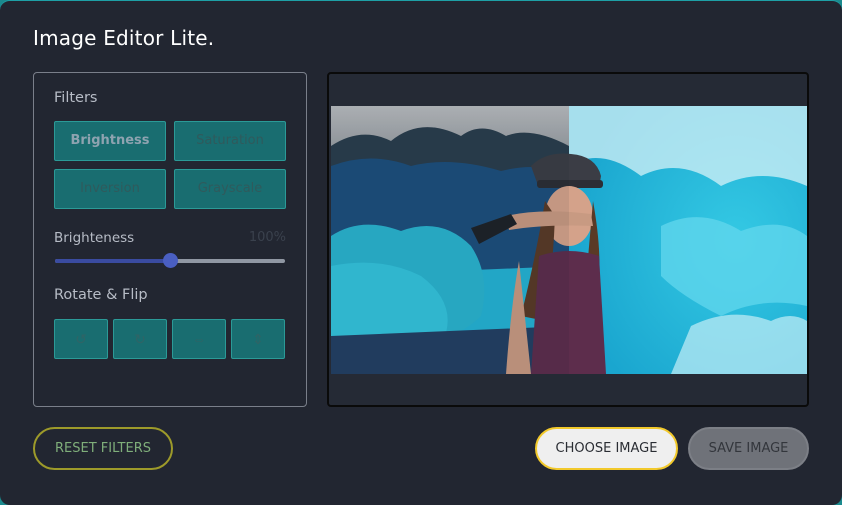  I want to click on rotate-flip-heading: Rotate & Flip, so click(101, 295).